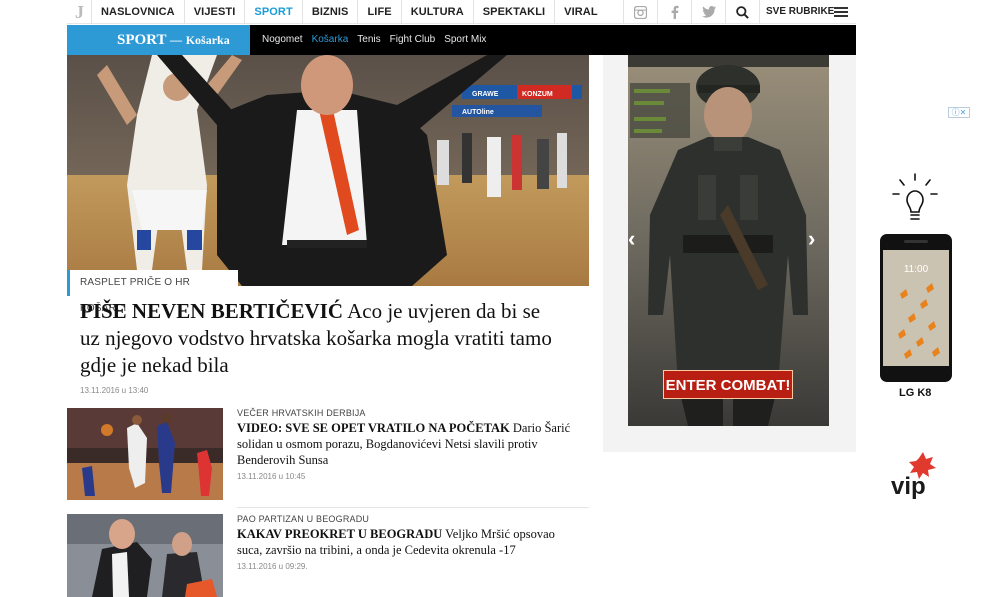  What do you see at coordinates (378, 12) in the screenshot?
I see `nav-item-life: LIFE` at bounding box center [378, 12].